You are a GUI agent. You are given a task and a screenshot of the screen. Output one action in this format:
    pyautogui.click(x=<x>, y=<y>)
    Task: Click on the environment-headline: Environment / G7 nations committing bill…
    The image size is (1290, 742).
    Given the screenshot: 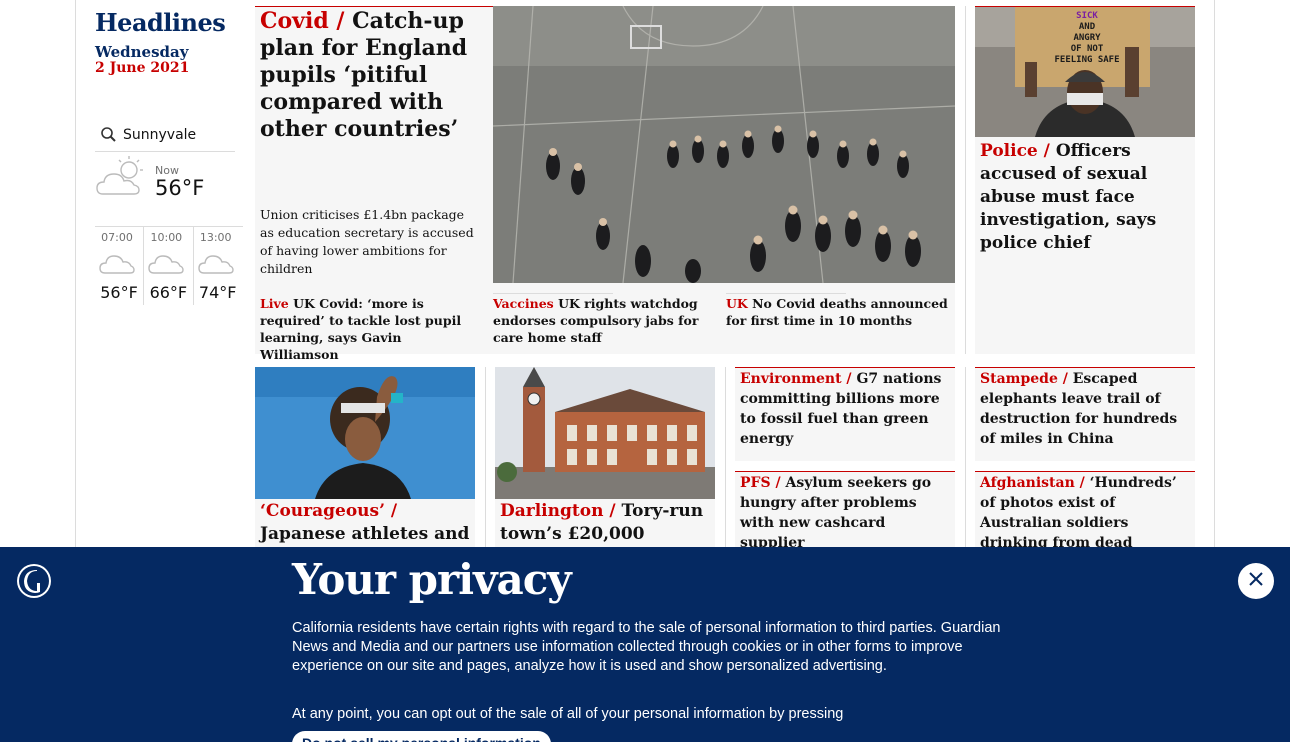 What is the action you would take?
    pyautogui.click(x=845, y=409)
    